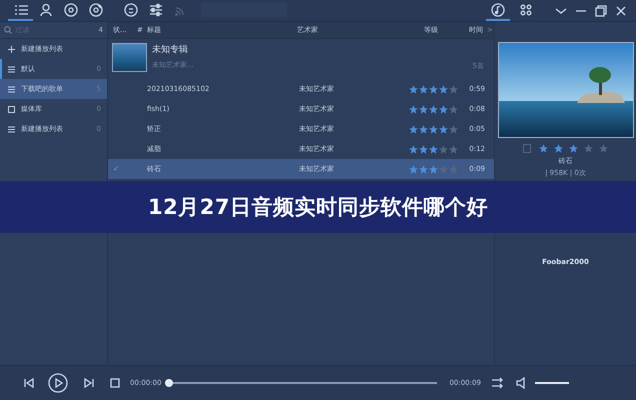 This screenshot has height=400, width=636. I want to click on close-icon, so click(621, 11).